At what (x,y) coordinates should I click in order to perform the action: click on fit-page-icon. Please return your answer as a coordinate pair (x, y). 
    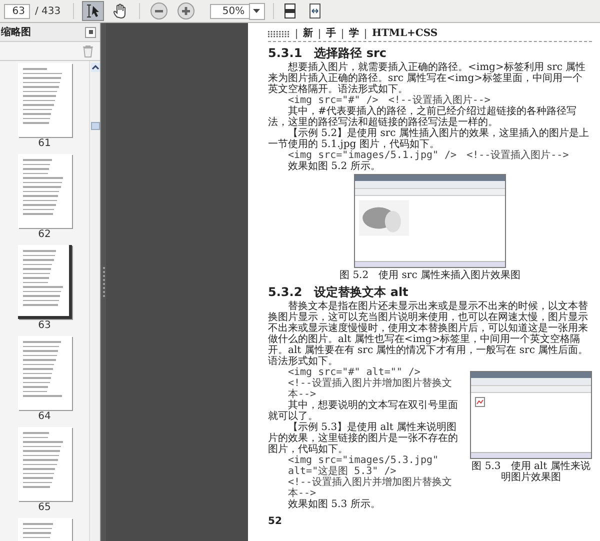
    Looking at the image, I should click on (290, 11).